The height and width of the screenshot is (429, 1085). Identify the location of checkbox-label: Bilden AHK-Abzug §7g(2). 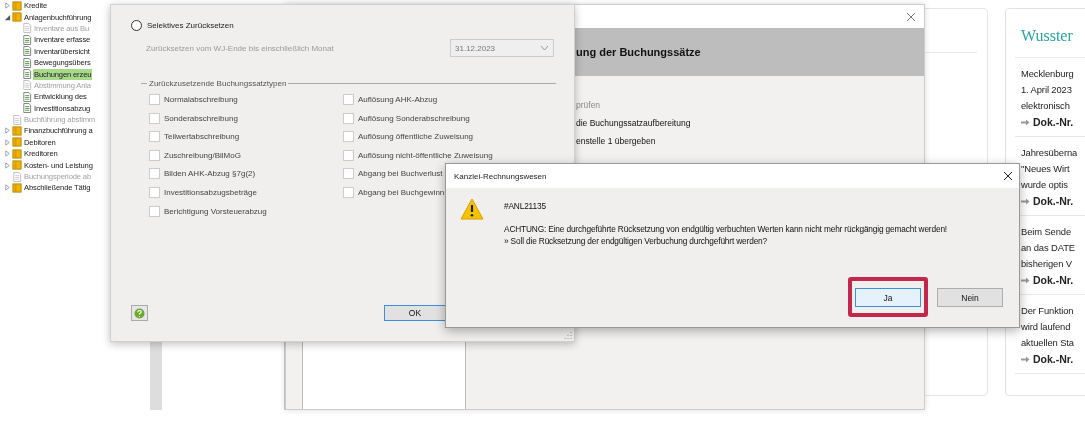
(210, 174).